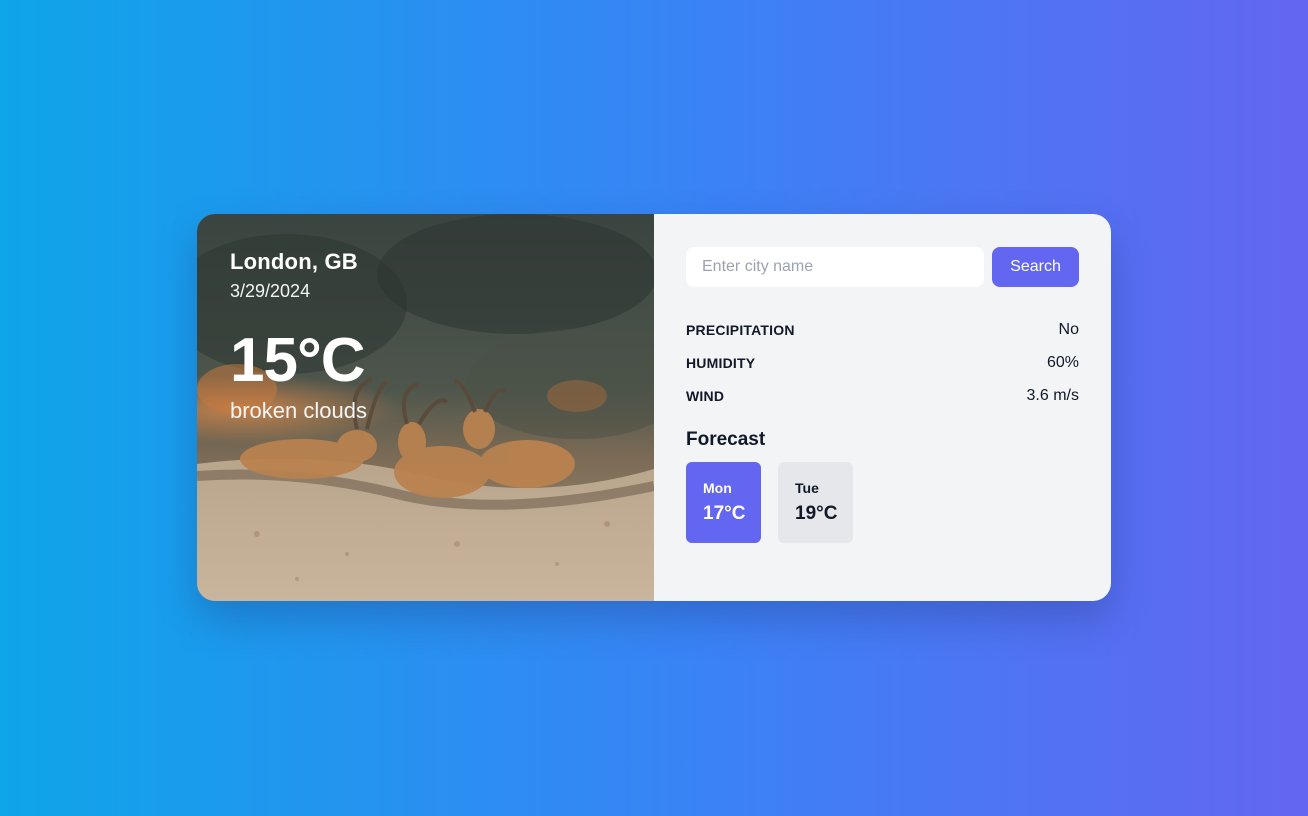 The height and width of the screenshot is (816, 1308). What do you see at coordinates (1052, 395) in the screenshot?
I see `stat-value: 3.6 m/s` at bounding box center [1052, 395].